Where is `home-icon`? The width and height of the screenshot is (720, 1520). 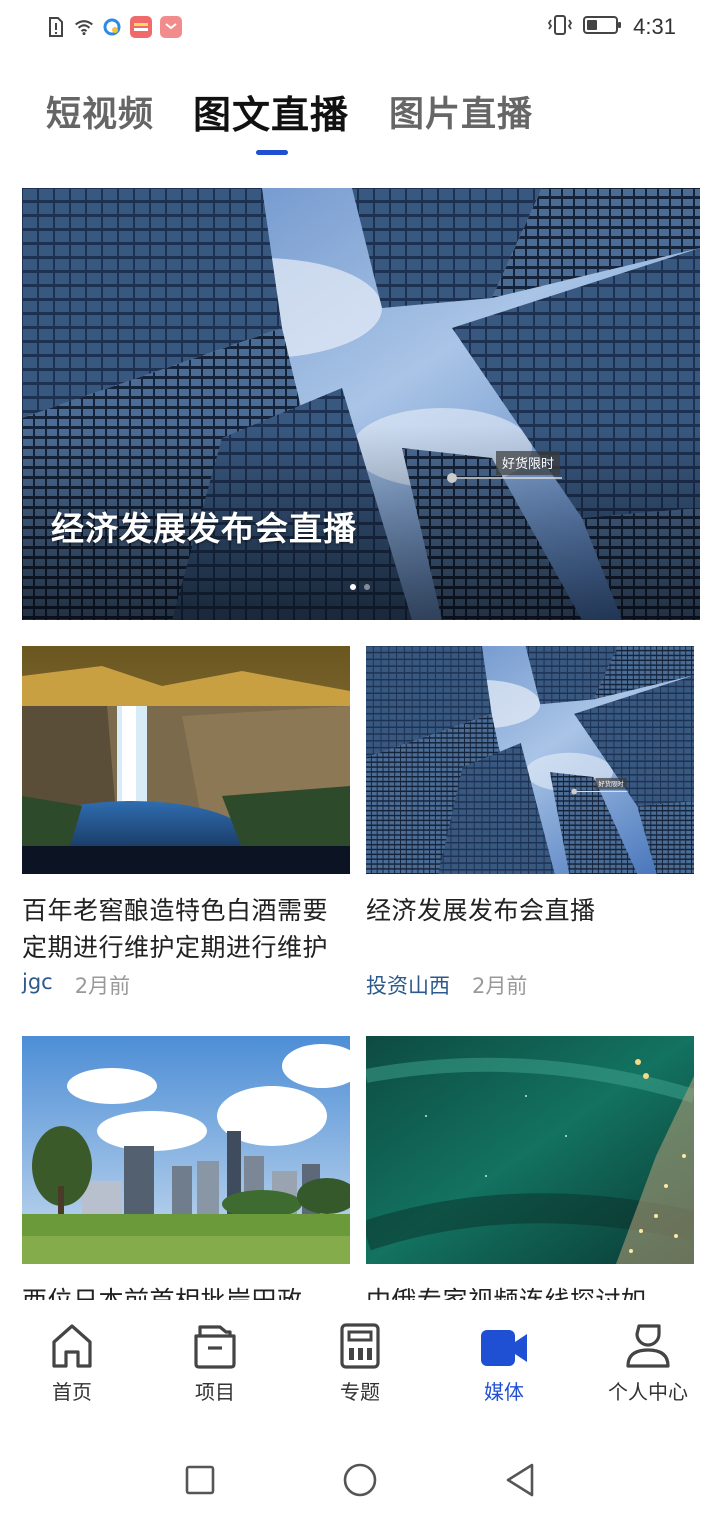 home-icon is located at coordinates (72, 1340).